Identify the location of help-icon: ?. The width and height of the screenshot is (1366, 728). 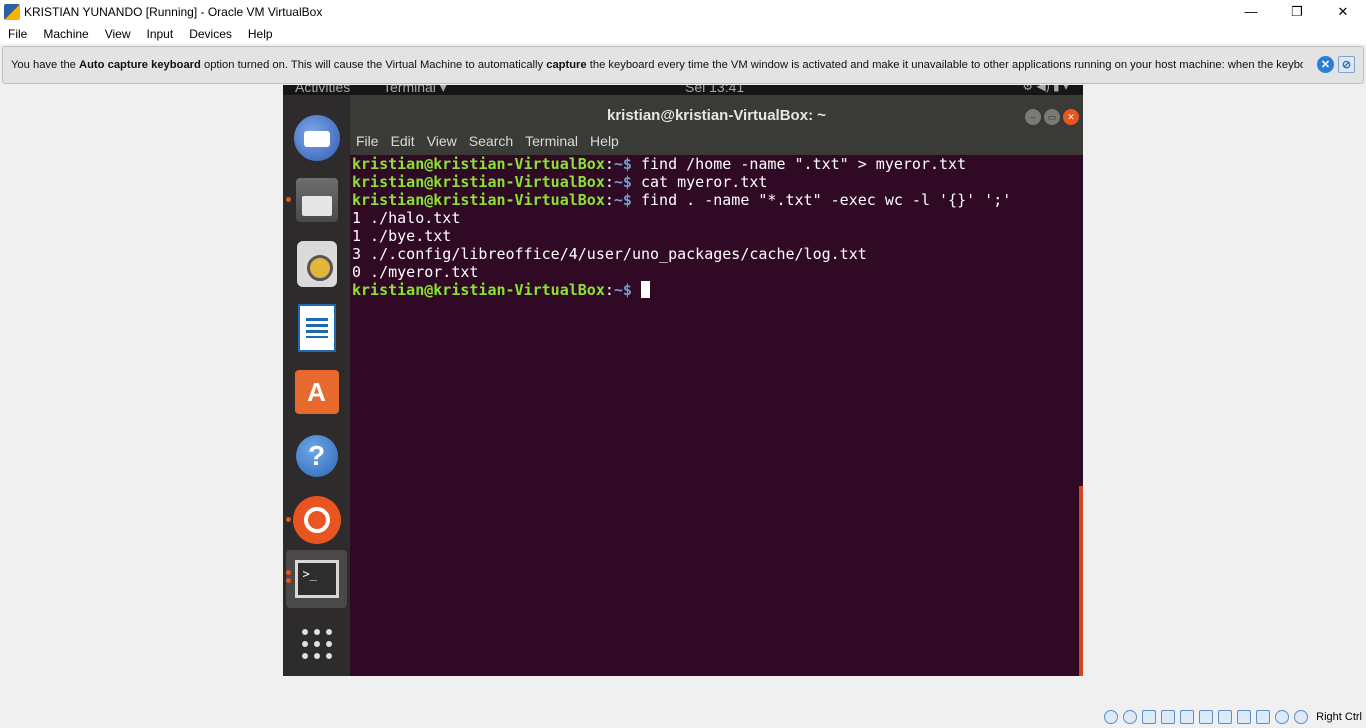
(316, 456).